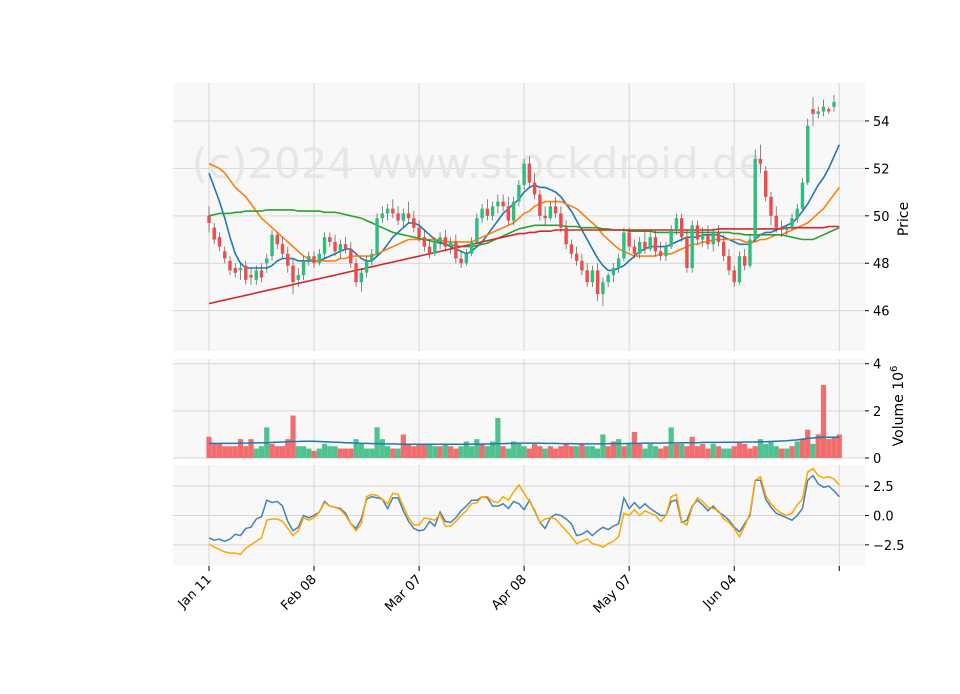 Image resolution: width=960 pixels, height=694 pixels. What do you see at coordinates (898, 406) in the screenshot?
I see `volume-axis-label: Volume 106` at bounding box center [898, 406].